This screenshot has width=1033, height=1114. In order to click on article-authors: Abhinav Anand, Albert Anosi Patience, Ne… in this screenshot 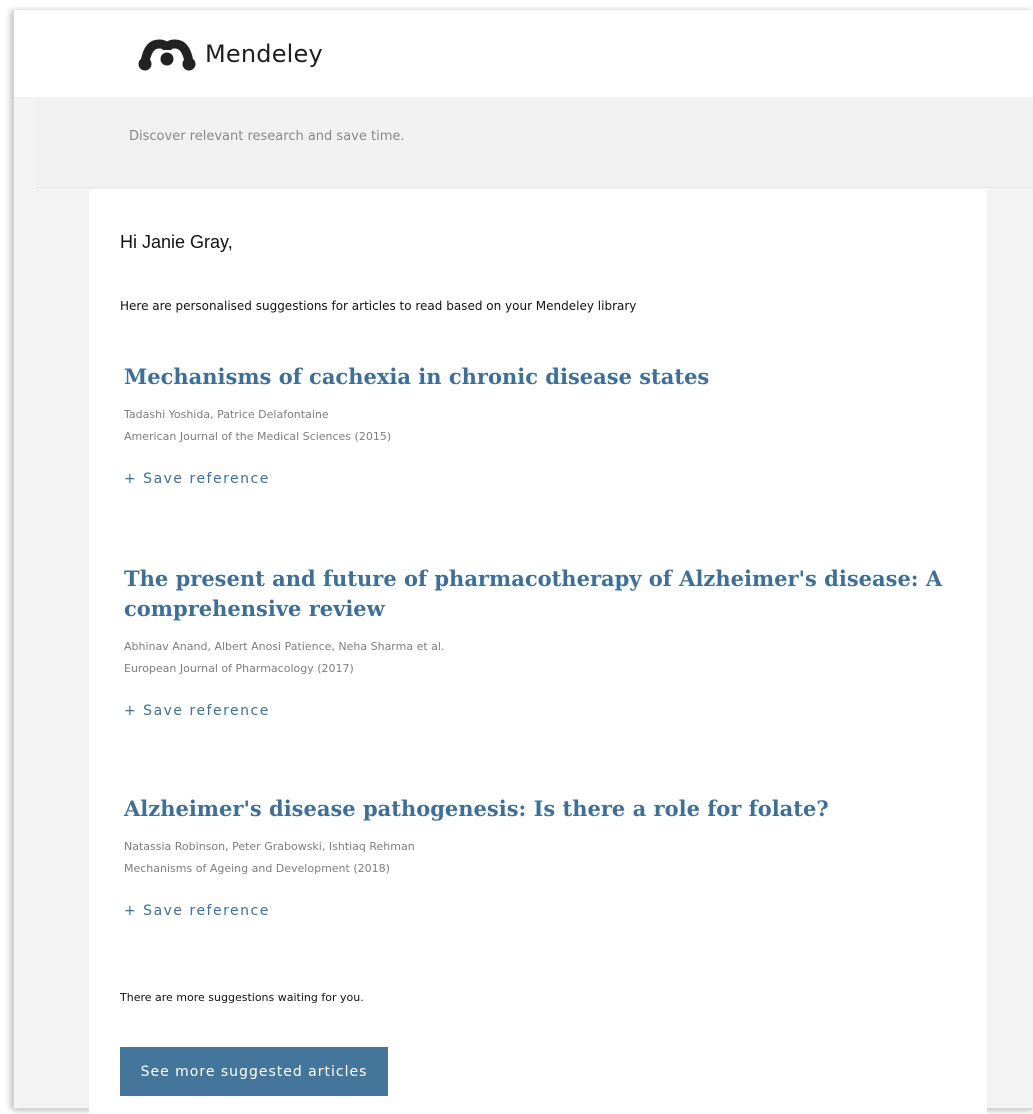, I will do `click(284, 646)`.